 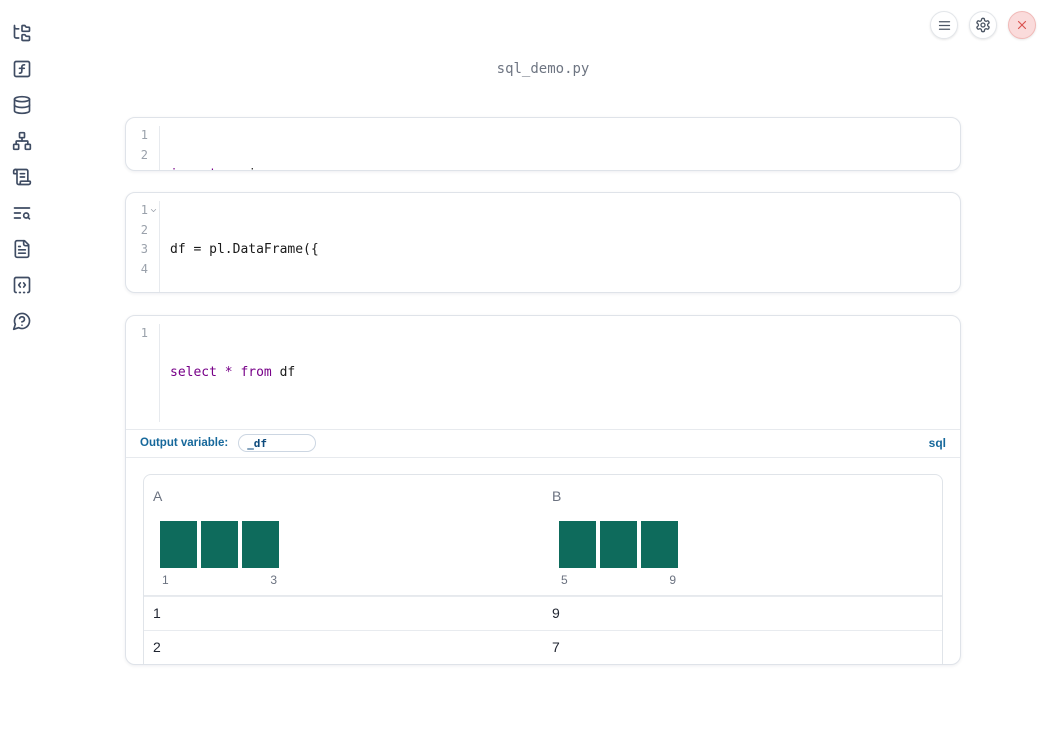 I want to click on histogram-min-label: 5, so click(x=564, y=579).